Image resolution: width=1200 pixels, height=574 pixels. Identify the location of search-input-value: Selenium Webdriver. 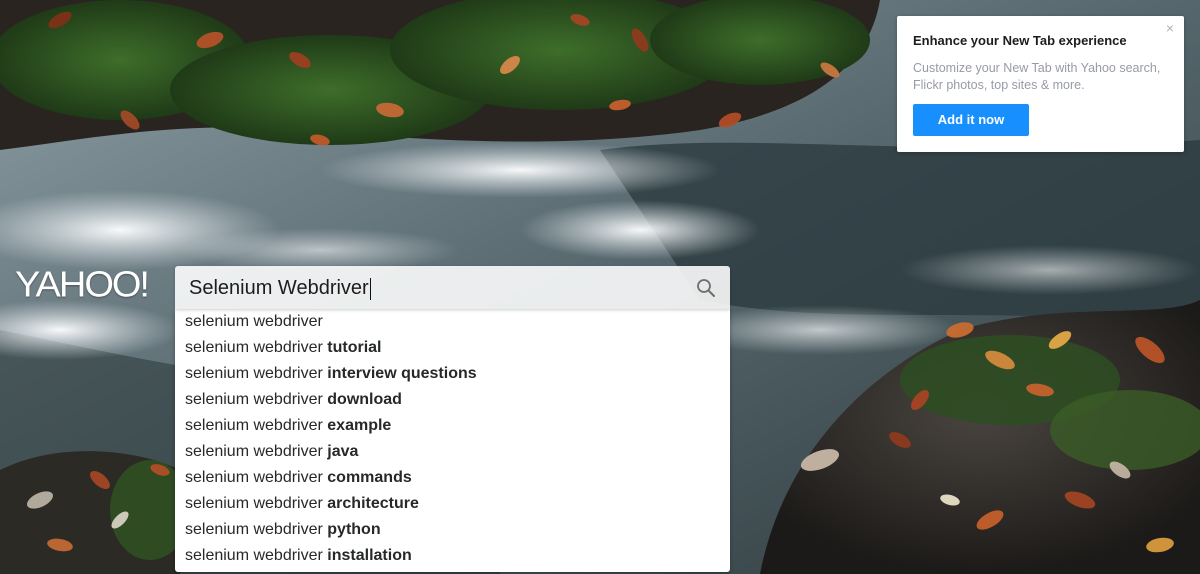
(279, 288).